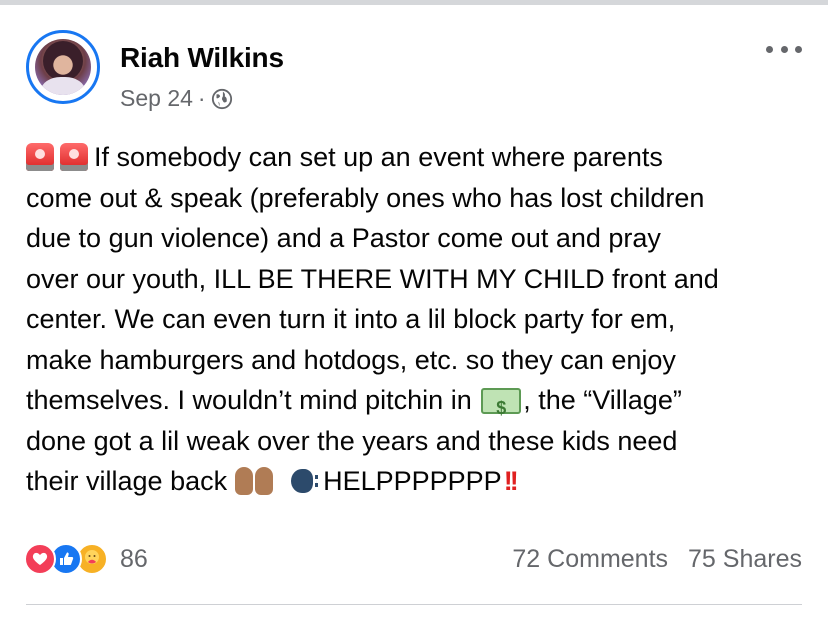 This screenshot has width=828, height=619. I want to click on double-exclamation-emoji: !!, so click(511, 481).